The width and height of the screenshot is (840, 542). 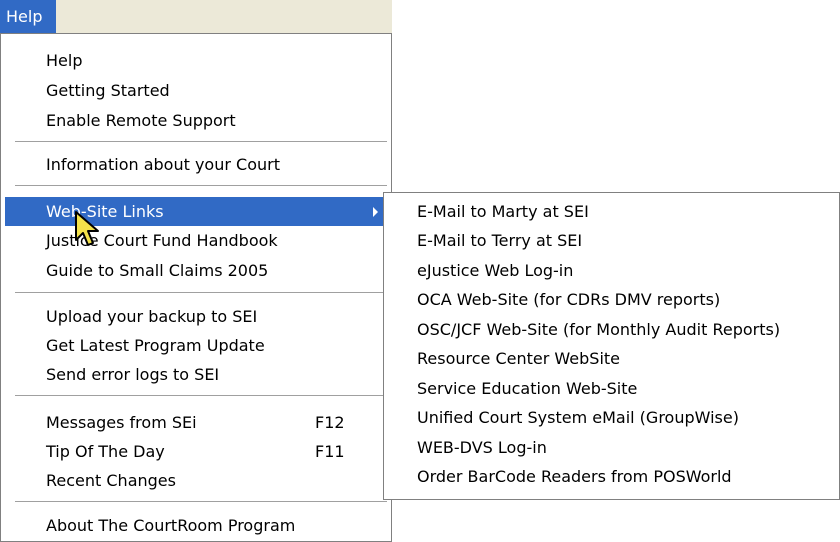 What do you see at coordinates (611, 270) in the screenshot?
I see `submenu-item-ejustice-login: eJustice Web Log-in` at bounding box center [611, 270].